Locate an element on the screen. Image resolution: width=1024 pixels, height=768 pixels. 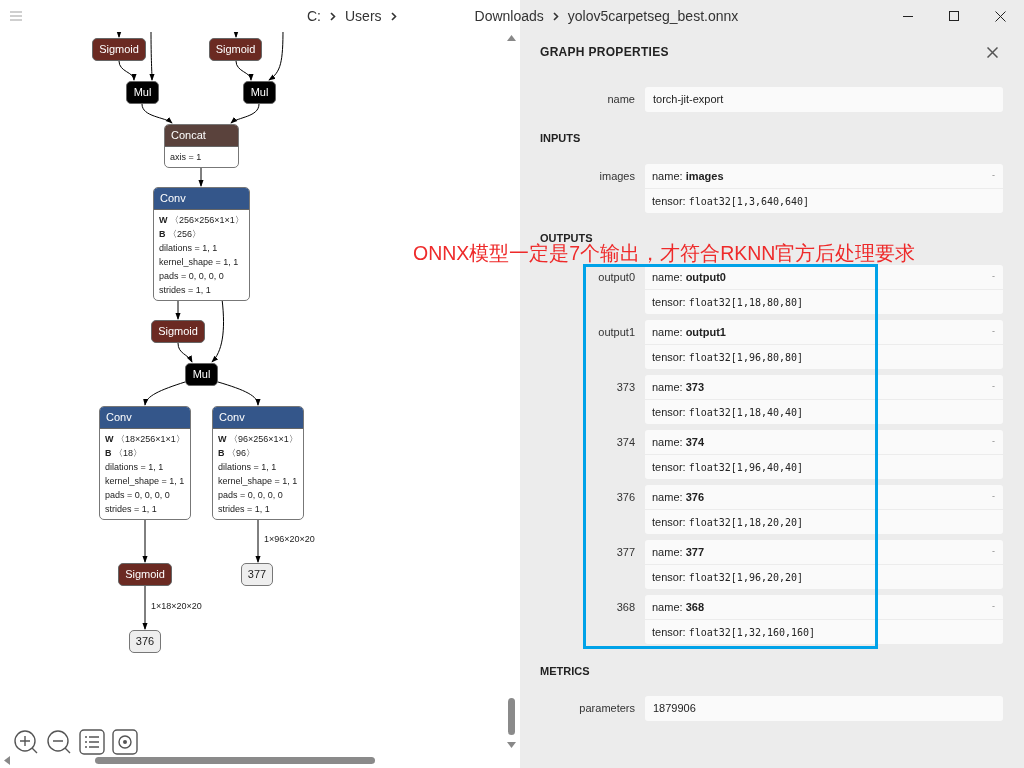
section-heading: OUTPUTS is located at coordinates (567, 237).